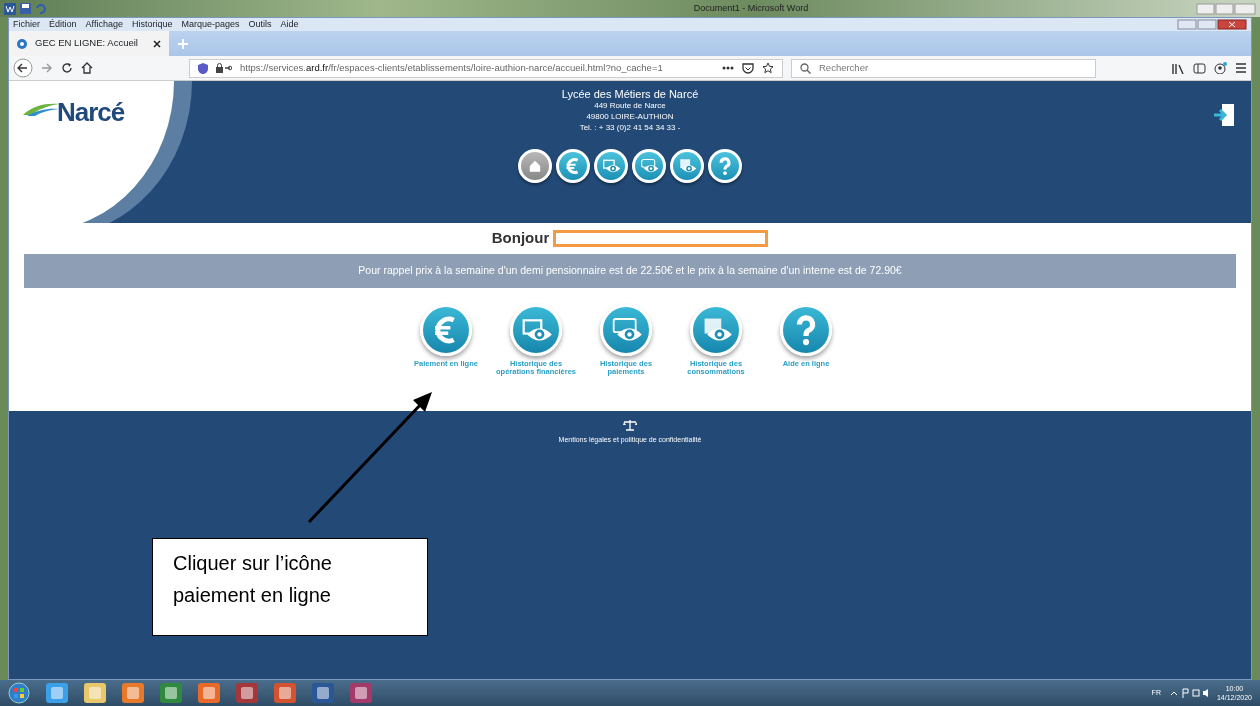 This screenshot has height=706, width=1260. What do you see at coordinates (210, 24) in the screenshot?
I see `menu-item: Marque-pages` at bounding box center [210, 24].